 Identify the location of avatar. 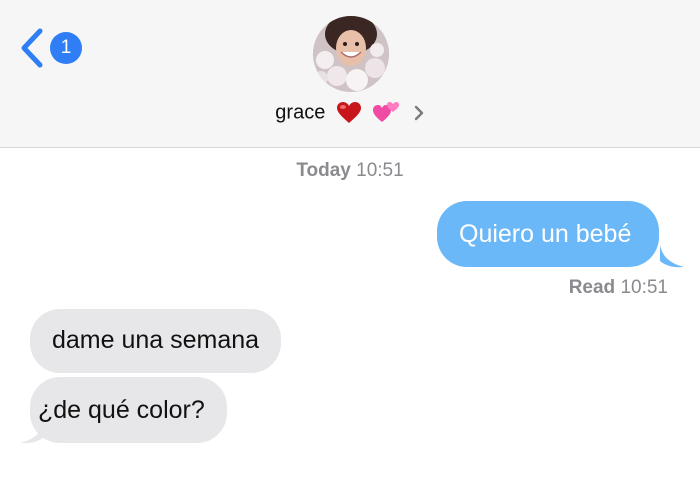
(351, 54).